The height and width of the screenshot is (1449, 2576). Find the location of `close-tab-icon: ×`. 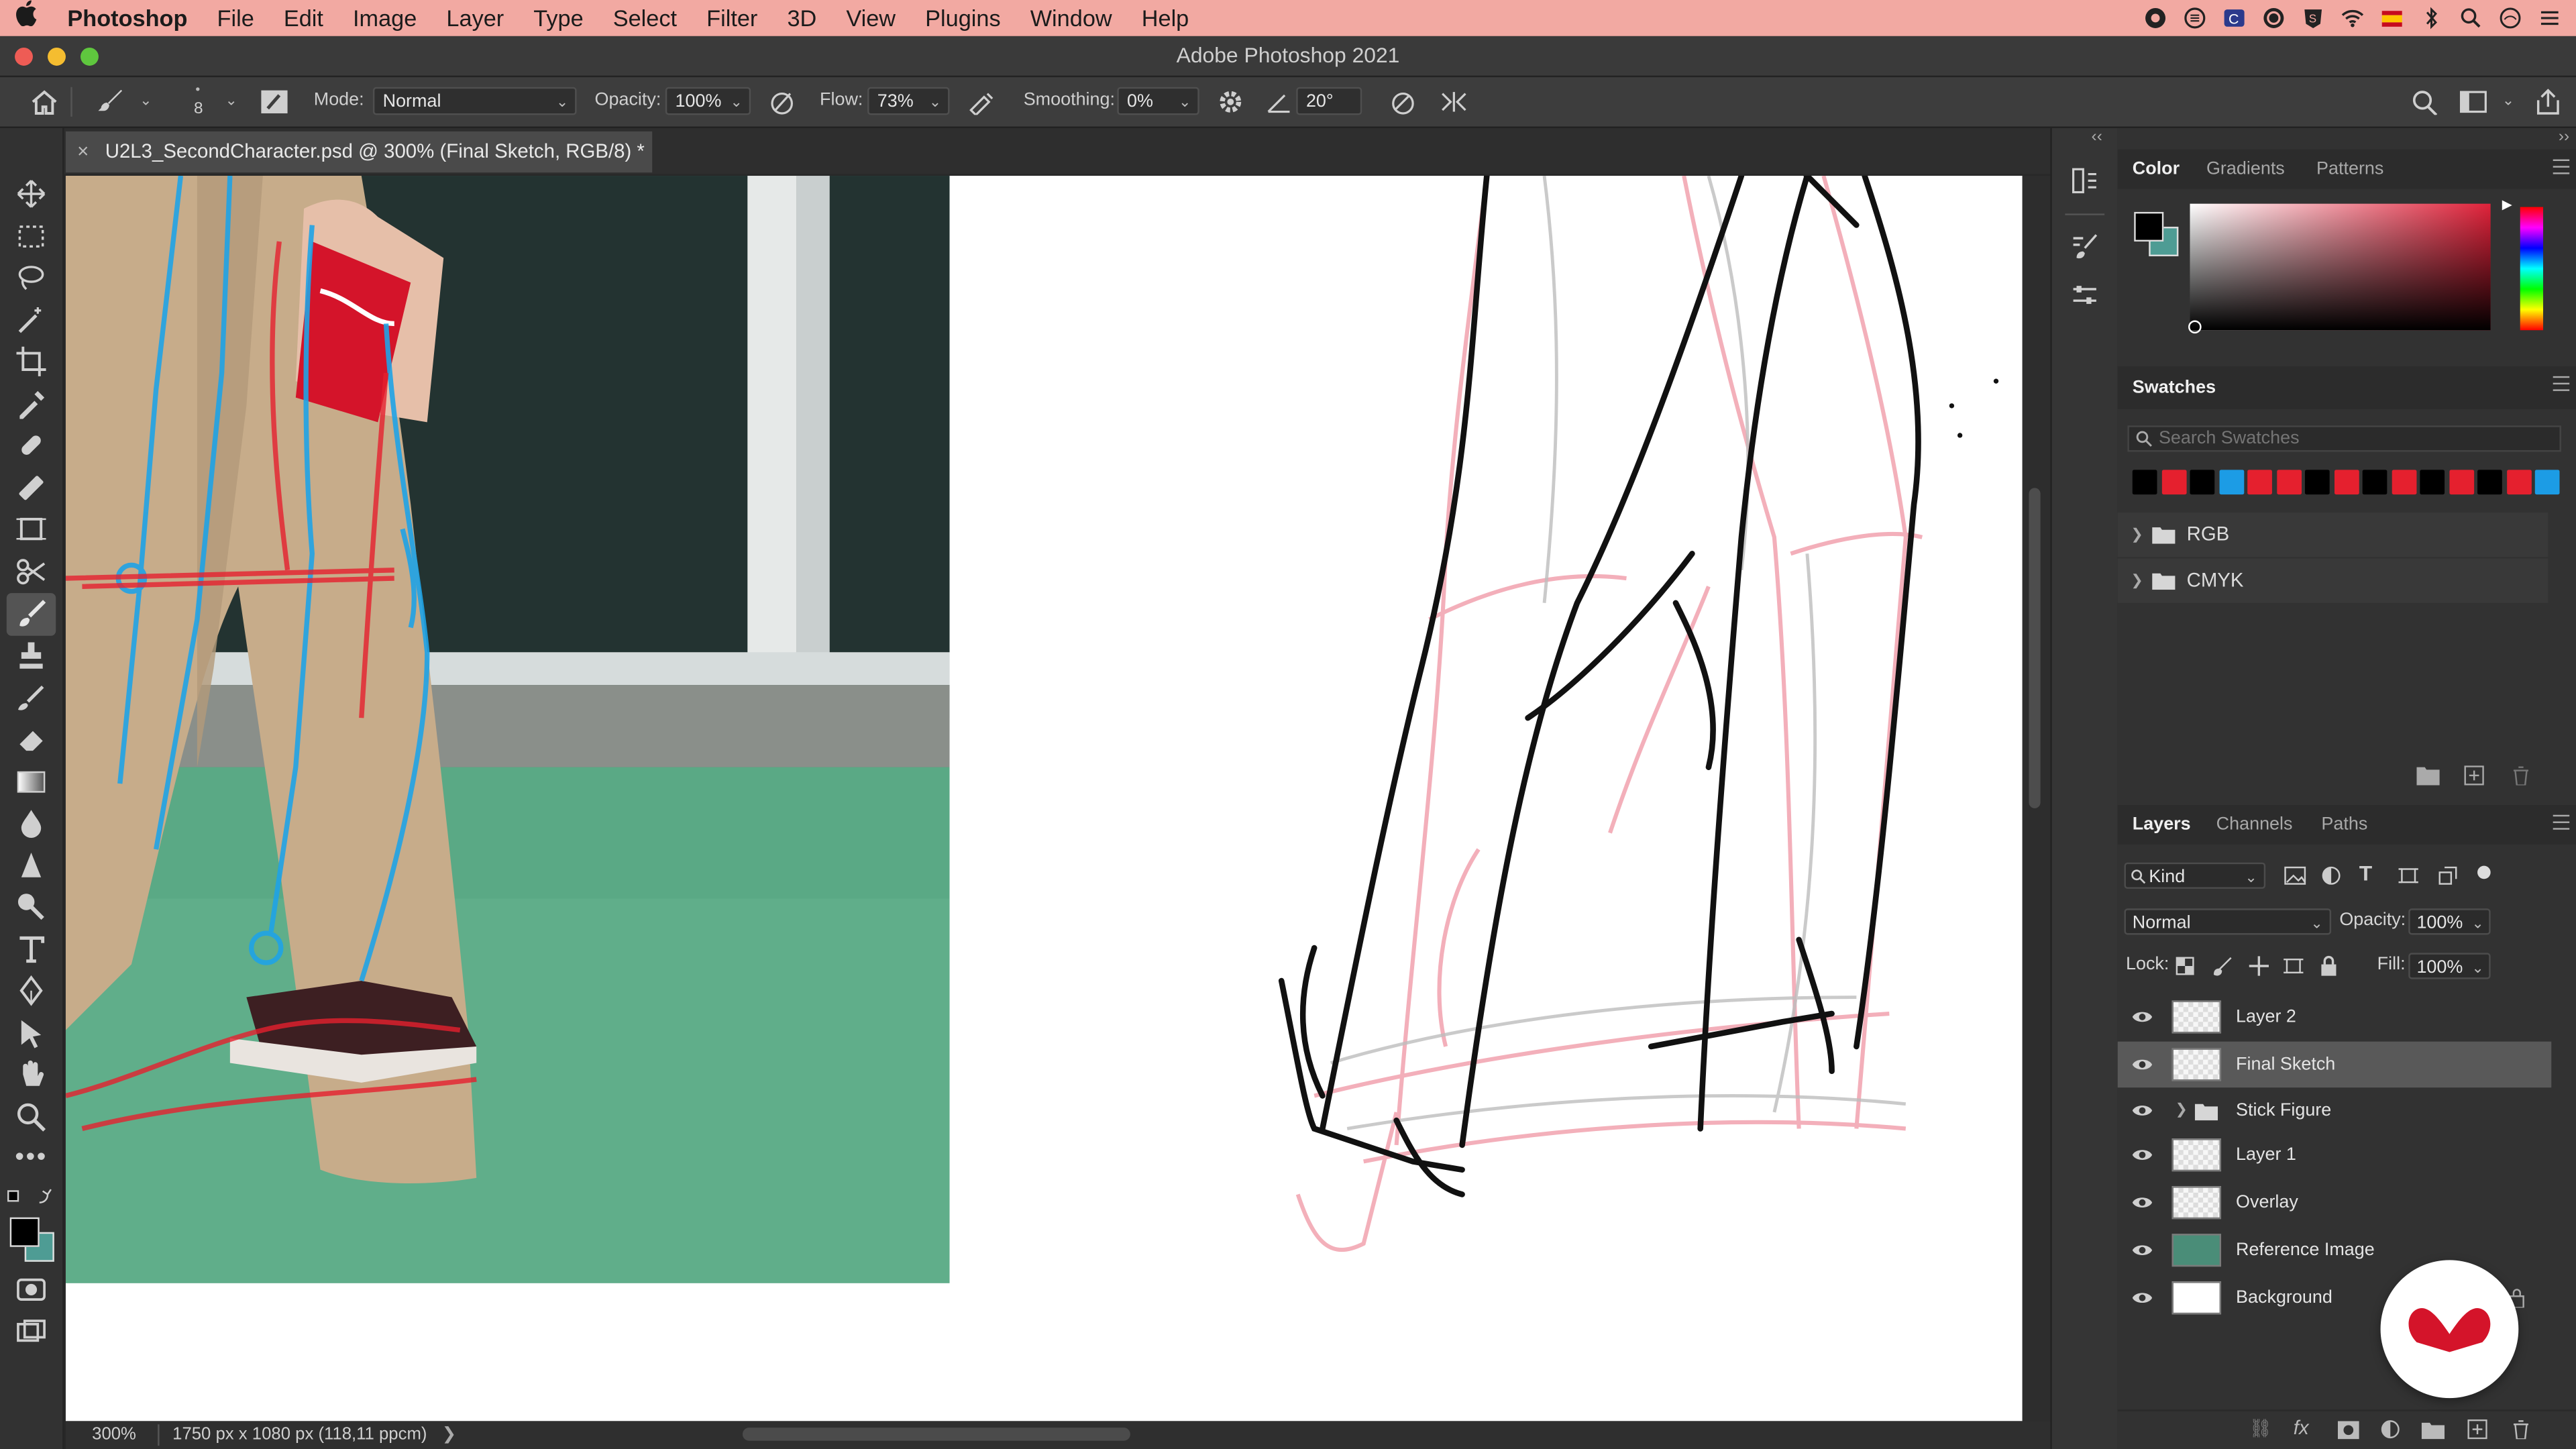

close-tab-icon: × is located at coordinates (83, 151).